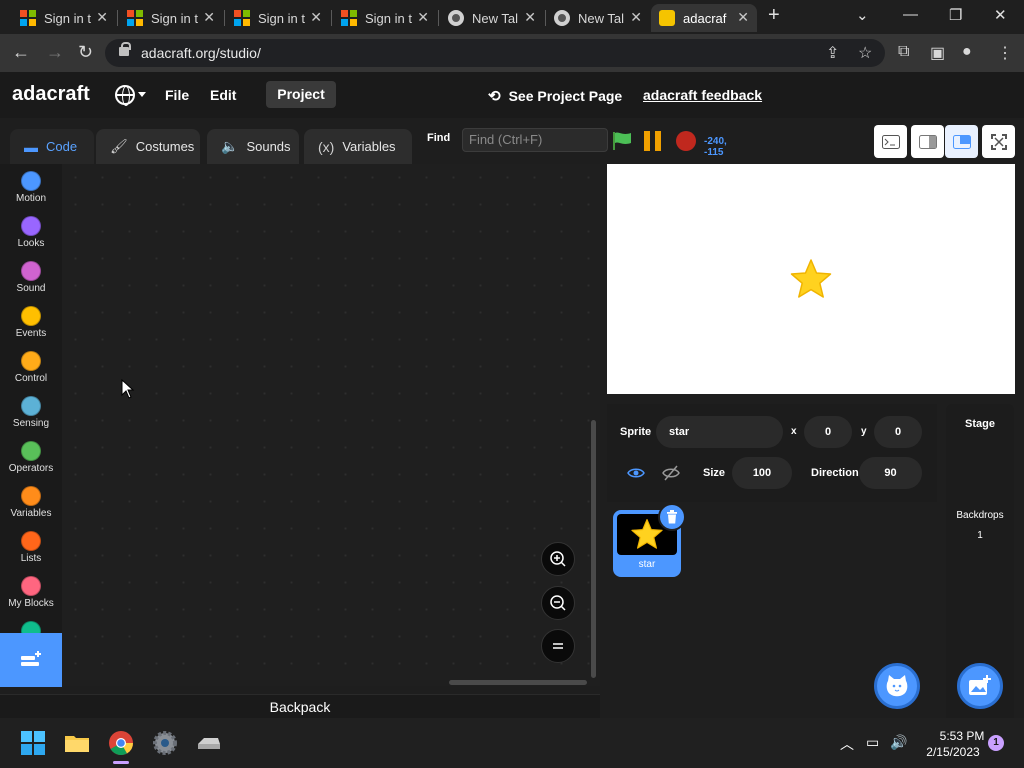  Describe the element at coordinates (31, 231) in the screenshot. I see `category-looks: Looks` at that location.